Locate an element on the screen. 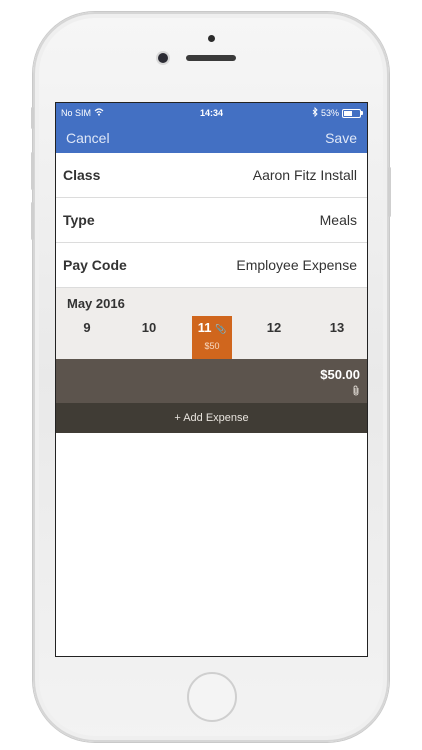 Image resolution: width=422 pixels, height=750 pixels. day-number: 11 is located at coordinates (204, 327).